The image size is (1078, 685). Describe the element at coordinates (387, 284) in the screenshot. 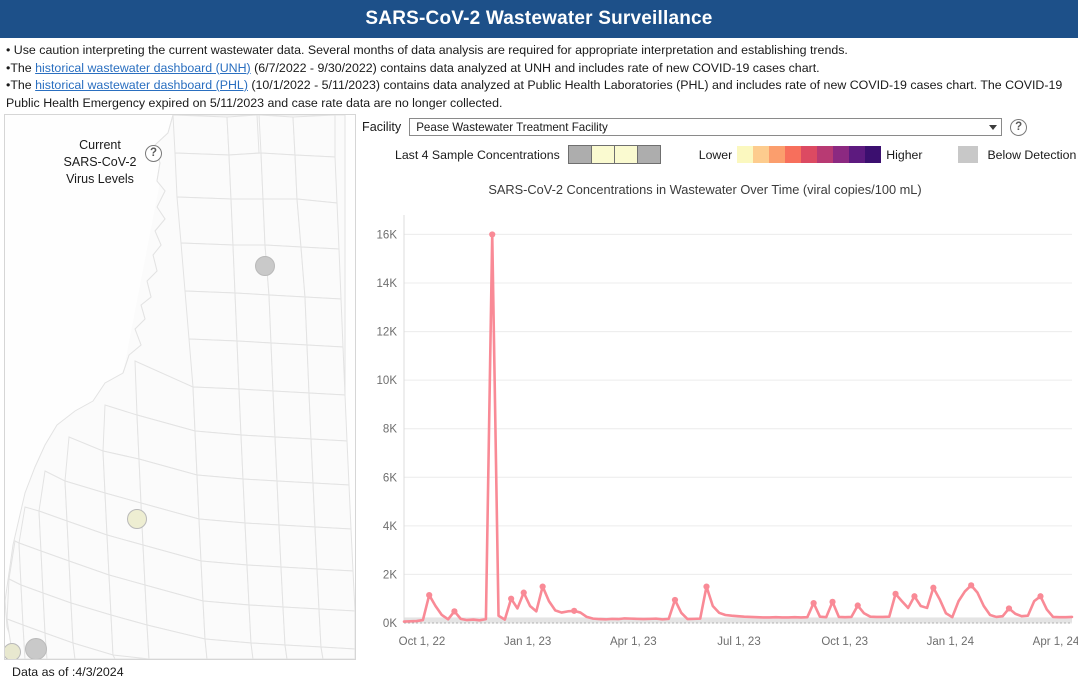

I see `svg-text: 14K` at that location.